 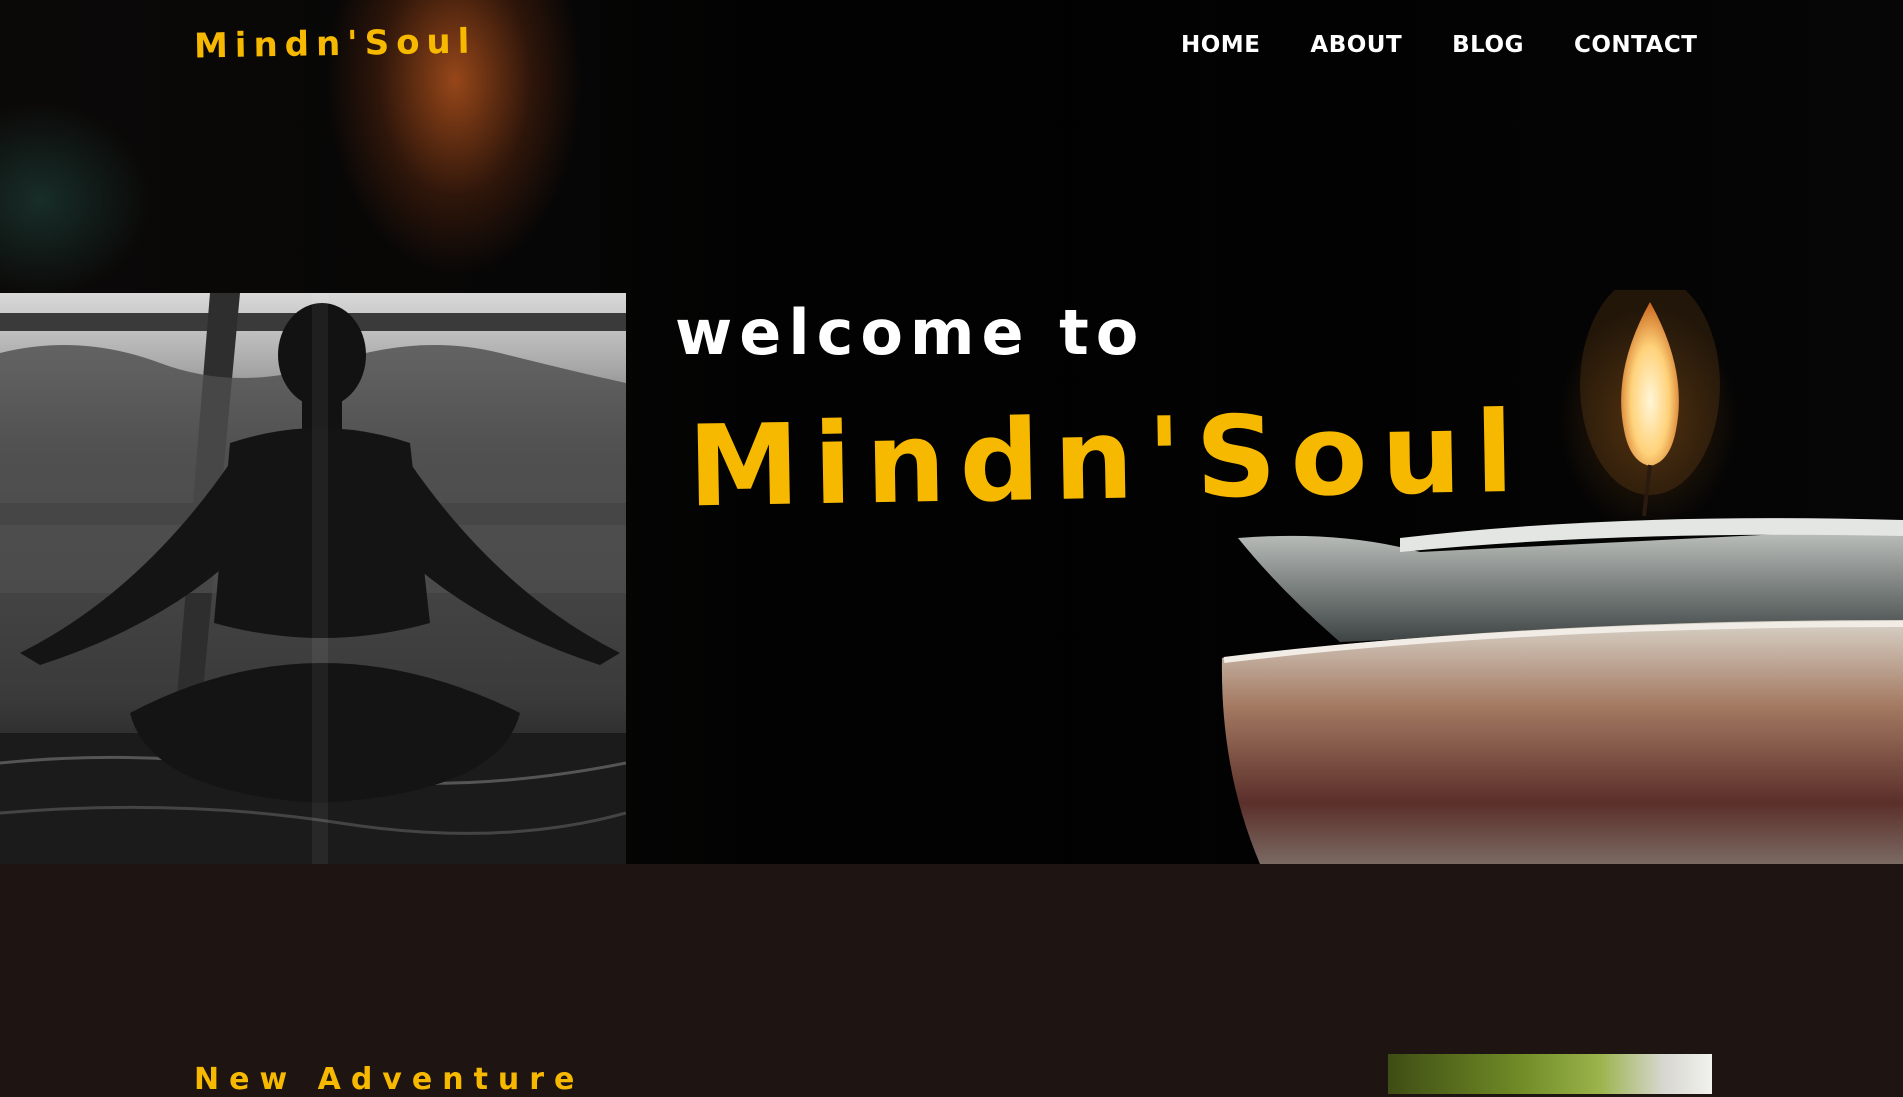 What do you see at coordinates (1356, 45) in the screenshot?
I see `nav-about: ABOUT` at bounding box center [1356, 45].